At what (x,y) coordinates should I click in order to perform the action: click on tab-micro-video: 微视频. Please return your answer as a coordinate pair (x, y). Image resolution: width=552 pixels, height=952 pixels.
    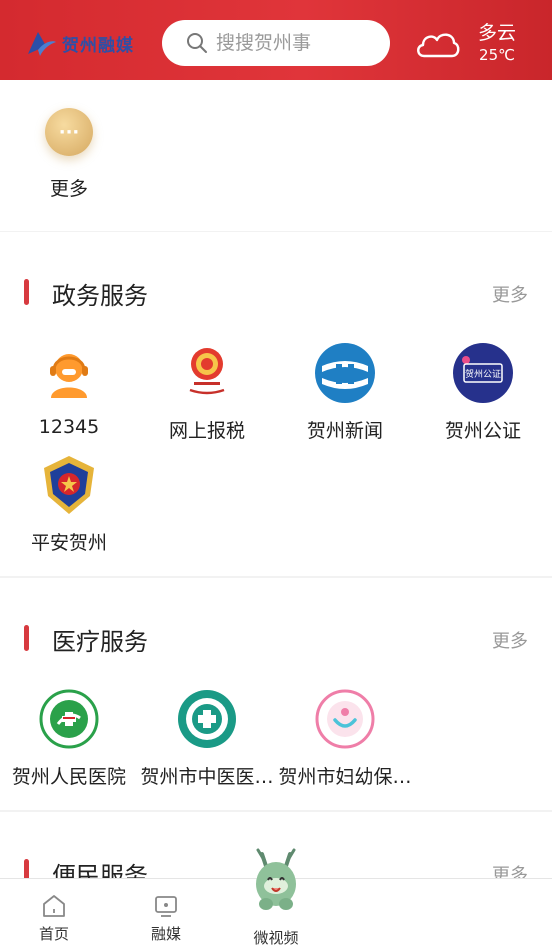
    Looking at the image, I should click on (276, 935).